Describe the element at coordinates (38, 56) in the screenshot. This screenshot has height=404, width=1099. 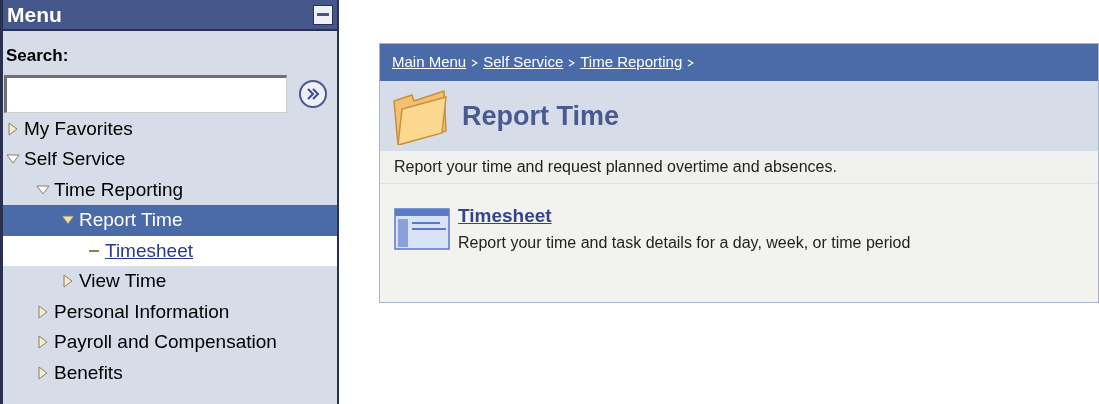
I see `search-label: Search:` at that location.